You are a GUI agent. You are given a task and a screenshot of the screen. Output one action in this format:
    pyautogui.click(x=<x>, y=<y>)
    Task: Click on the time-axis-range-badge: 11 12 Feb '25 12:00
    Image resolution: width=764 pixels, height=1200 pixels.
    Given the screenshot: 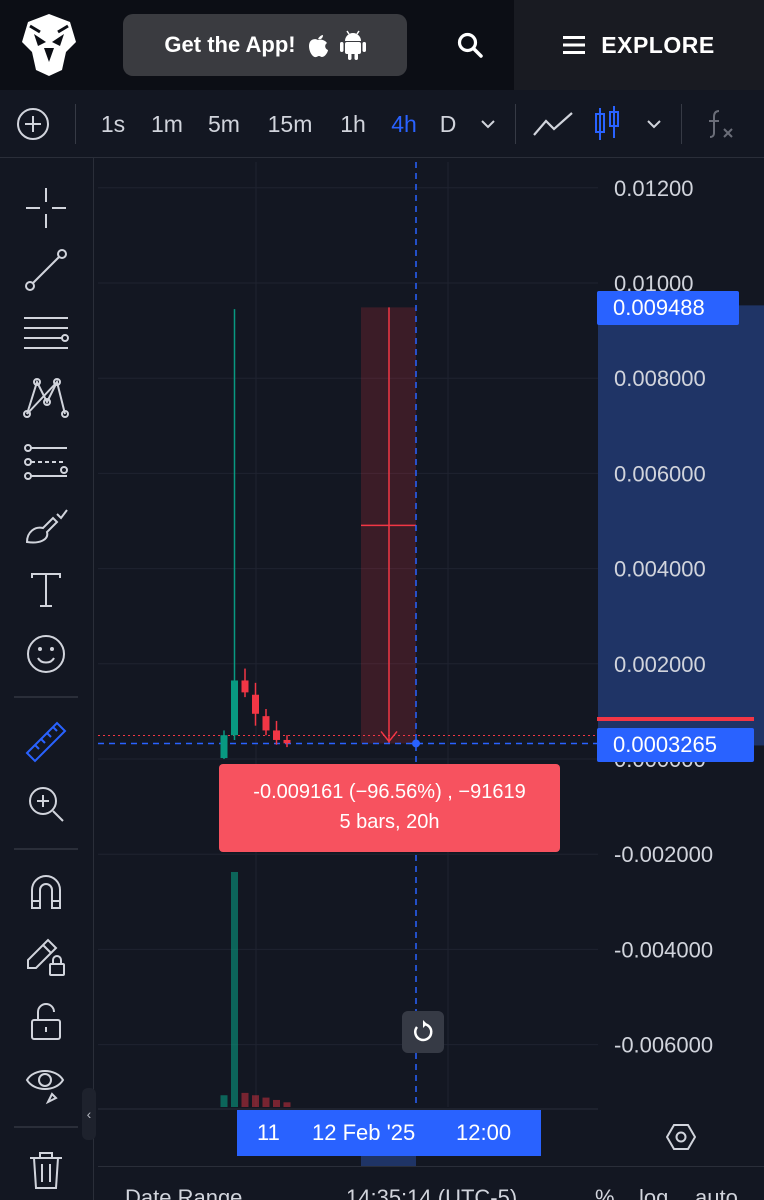 What is the action you would take?
    pyautogui.click(x=389, y=1133)
    